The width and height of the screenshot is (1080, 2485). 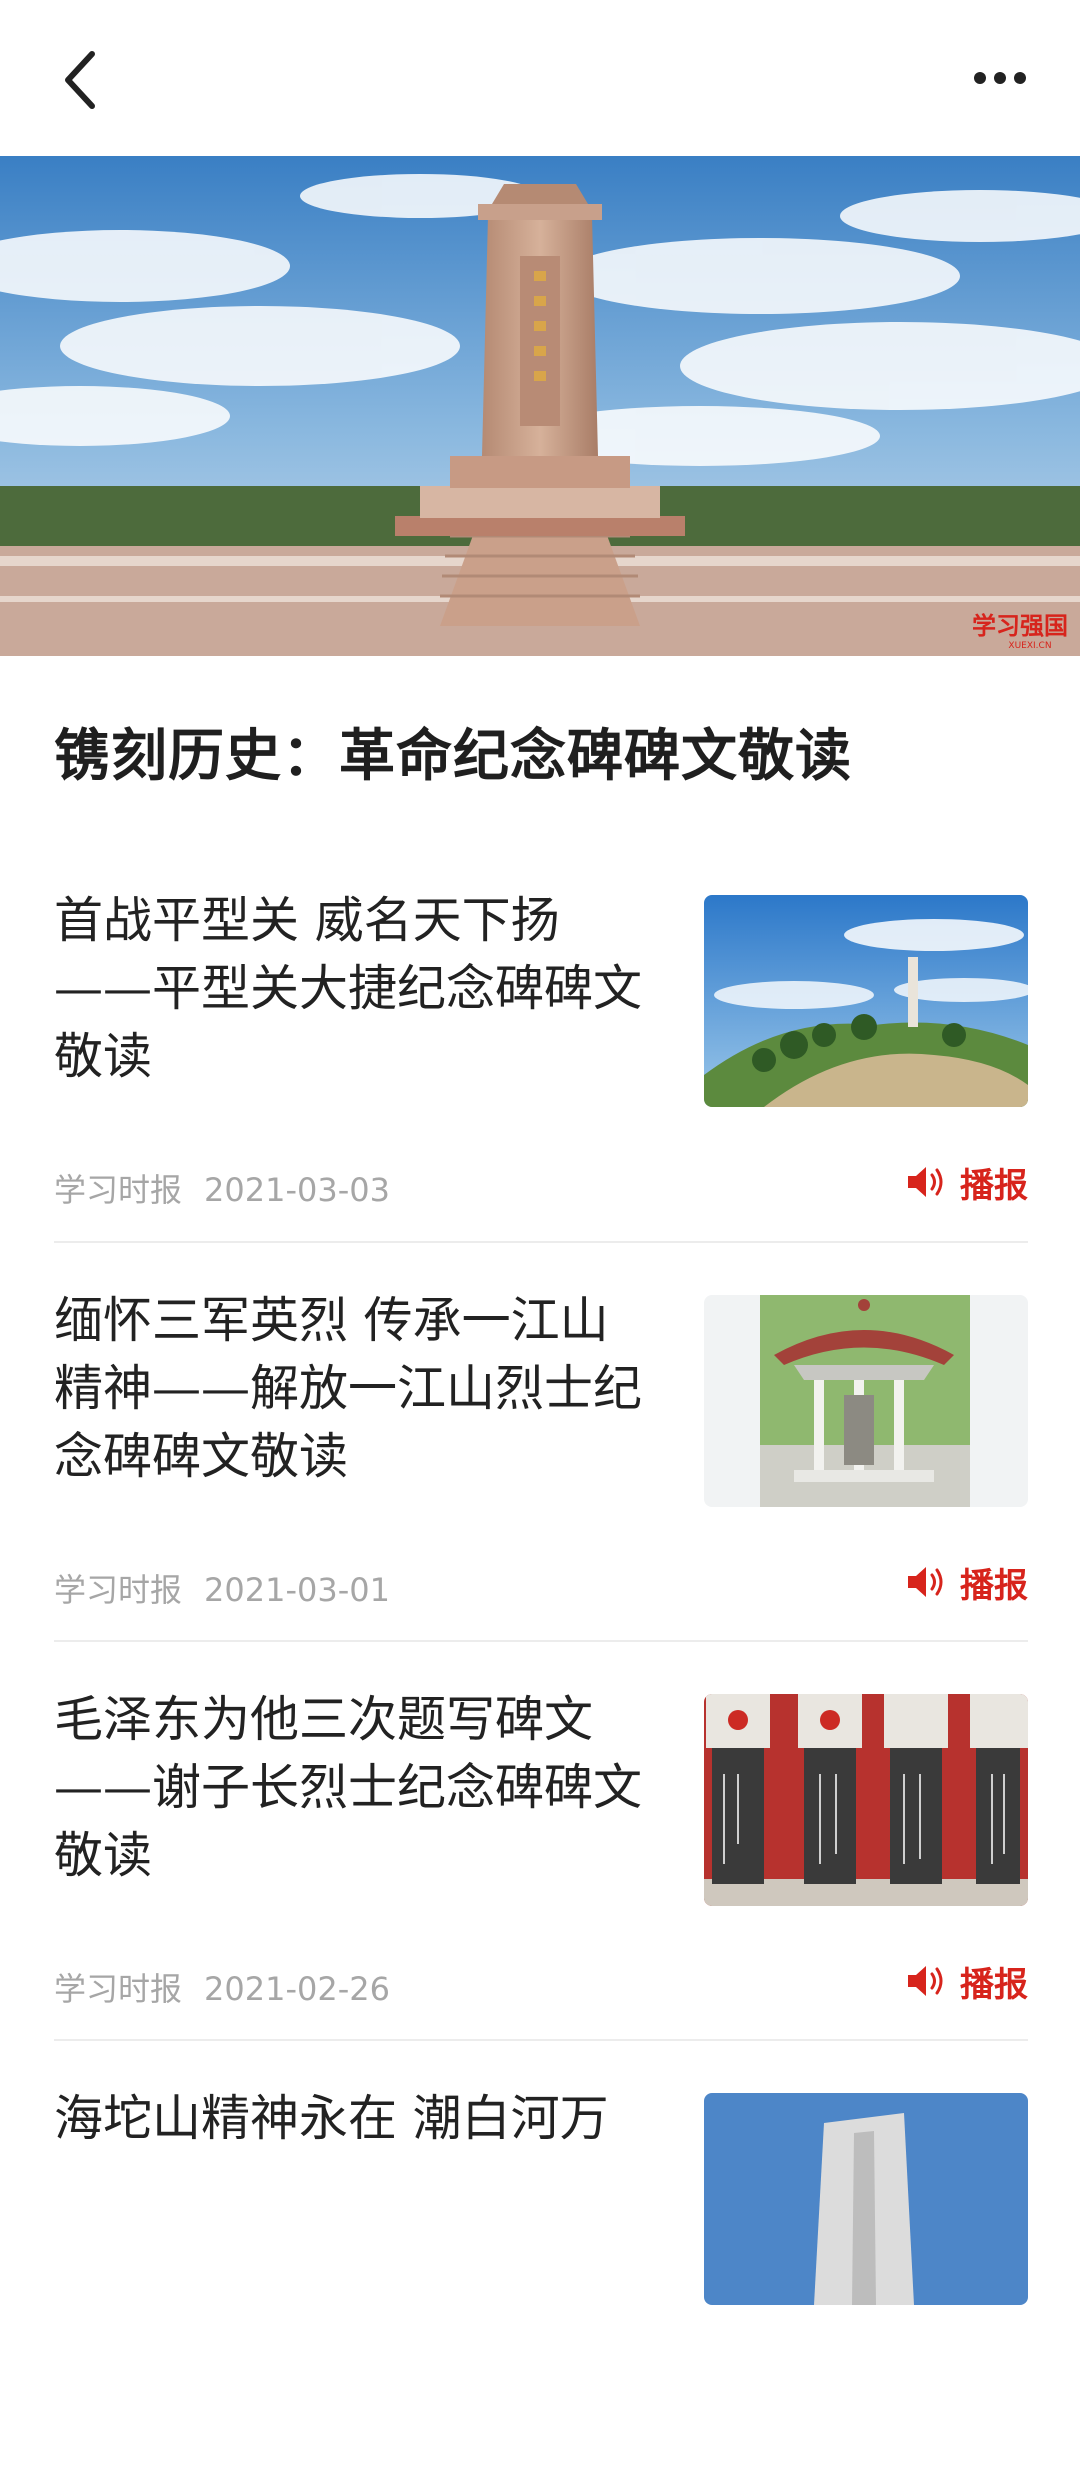 What do you see at coordinates (297, 1590) in the screenshot?
I see `article-date: 2021-03-01` at bounding box center [297, 1590].